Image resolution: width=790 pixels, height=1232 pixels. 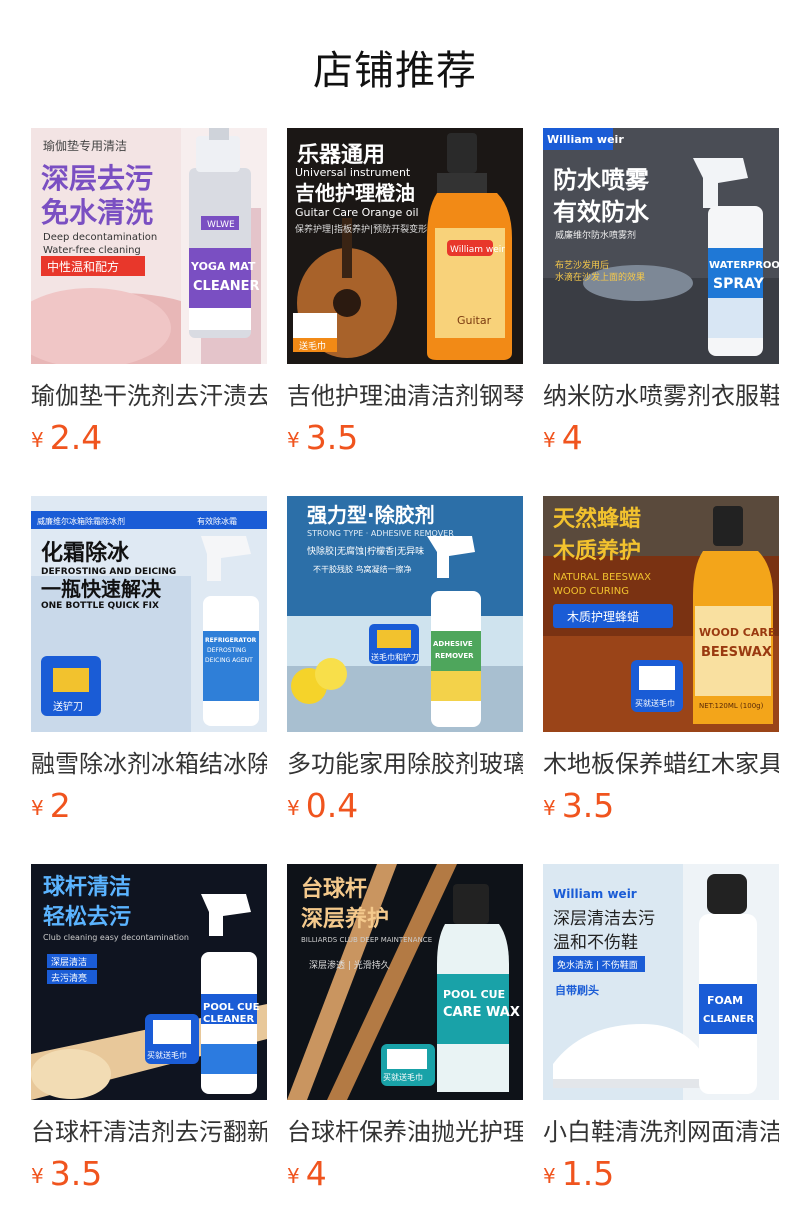 What do you see at coordinates (149, 1132) in the screenshot?
I see `product-name: 台球杆清洁剂去污翻新` at bounding box center [149, 1132].